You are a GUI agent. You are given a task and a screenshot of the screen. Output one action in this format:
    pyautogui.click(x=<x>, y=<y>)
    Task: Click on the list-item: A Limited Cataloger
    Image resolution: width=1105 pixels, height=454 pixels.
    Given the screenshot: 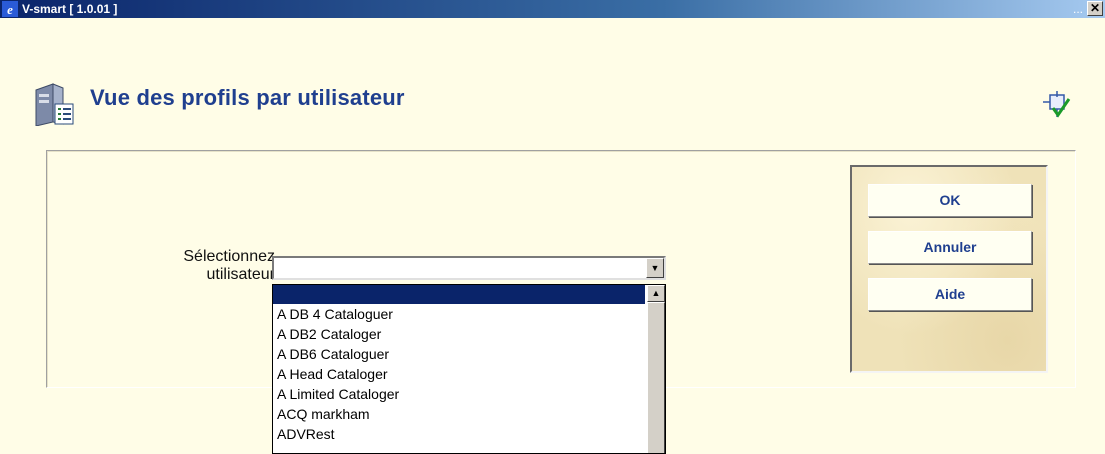 What is the action you would take?
    pyautogui.click(x=459, y=394)
    